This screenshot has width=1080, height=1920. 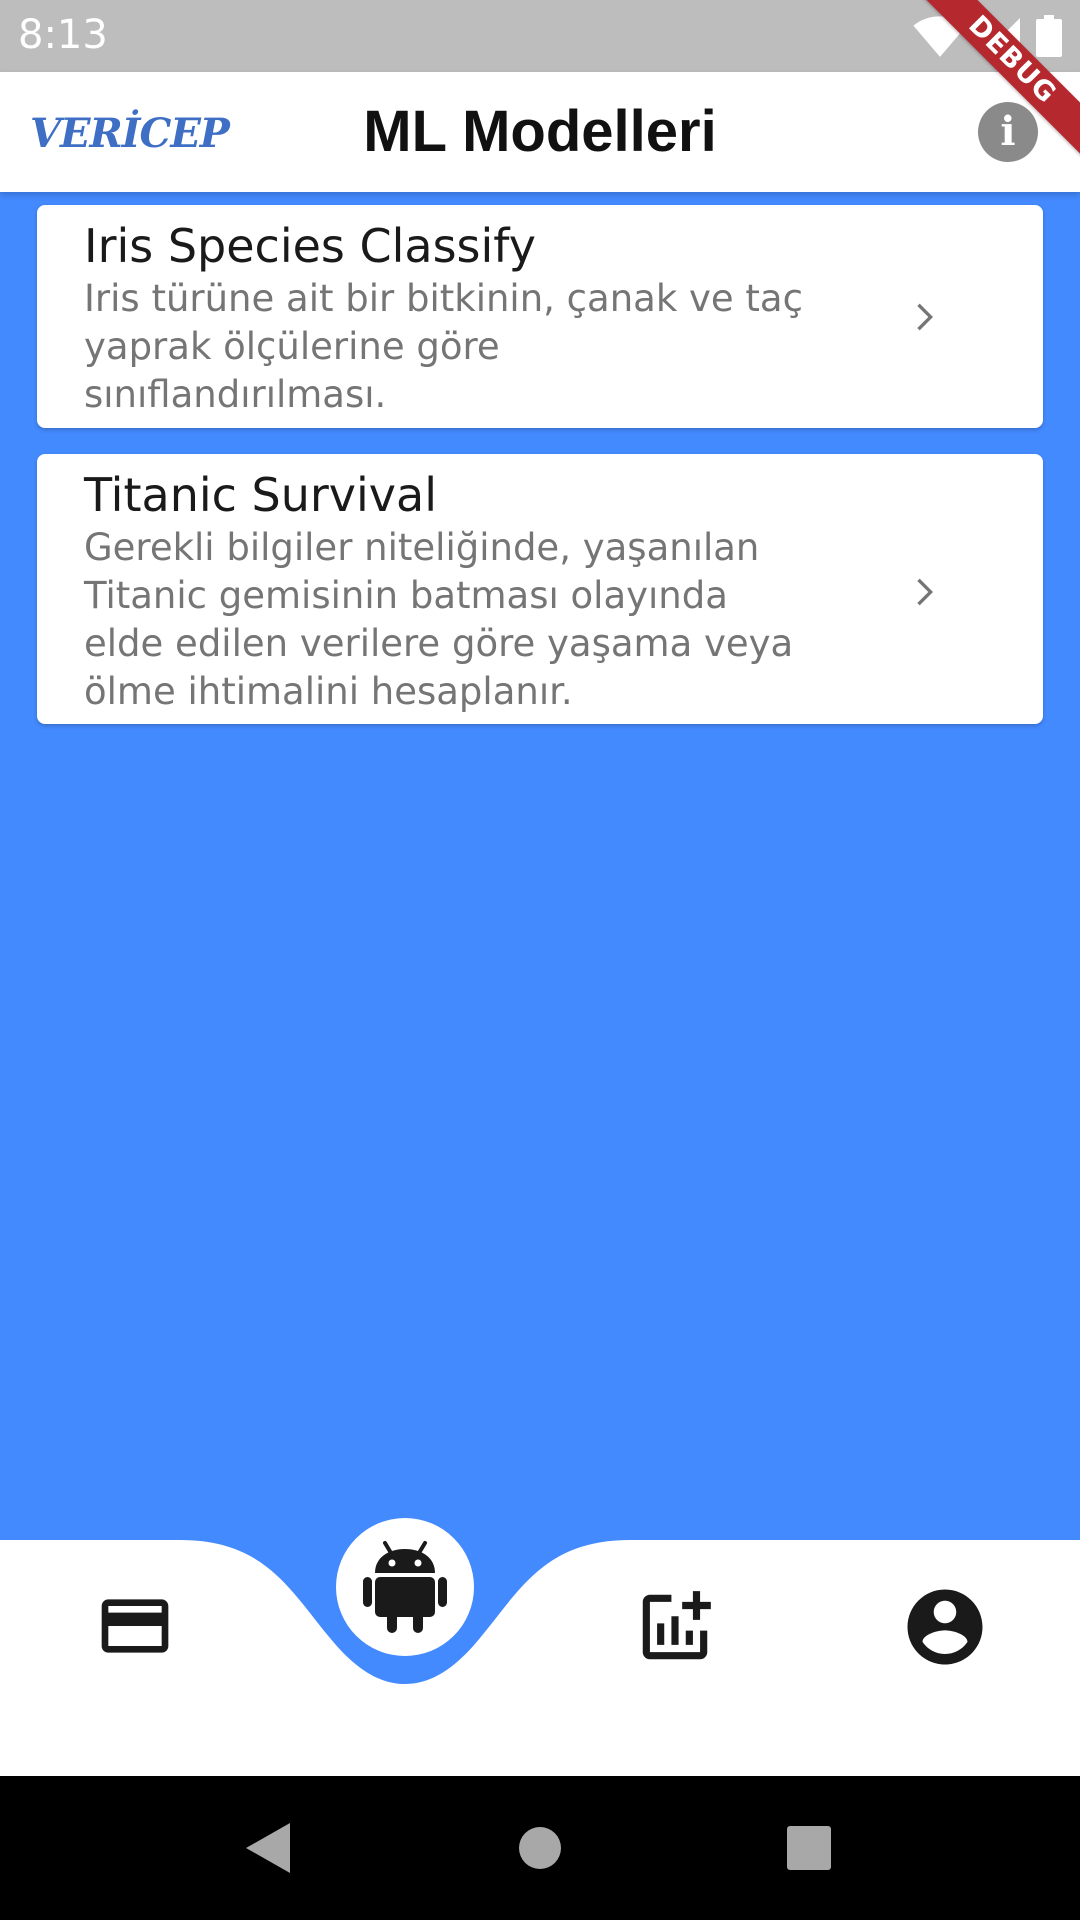 I want to click on nav-item-models, so click(x=405, y=1587).